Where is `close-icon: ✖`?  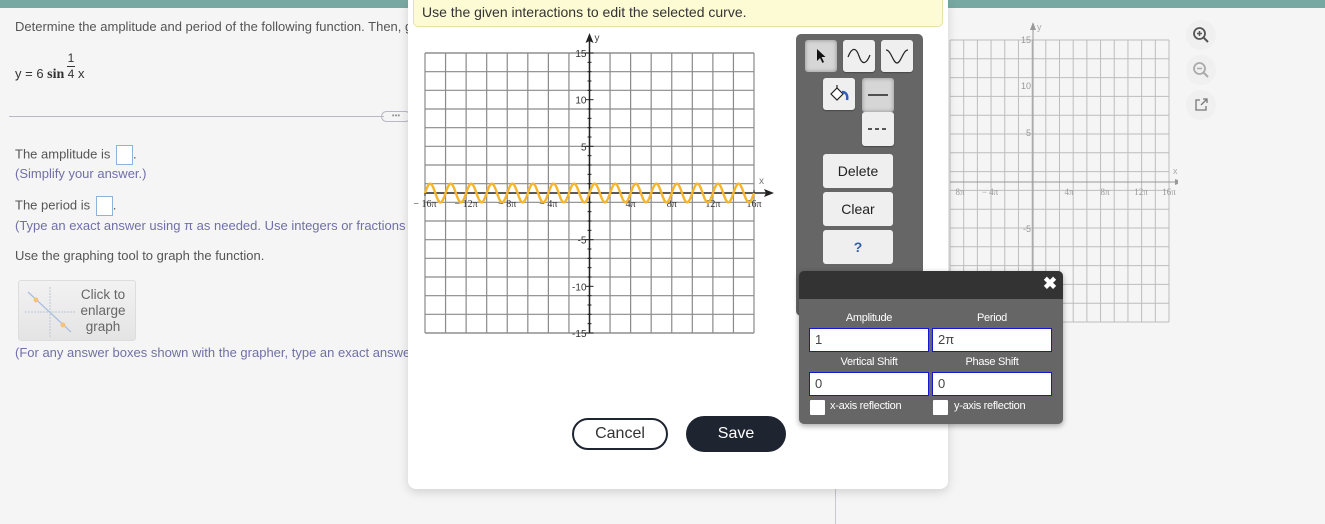
close-icon: ✖ is located at coordinates (1050, 284).